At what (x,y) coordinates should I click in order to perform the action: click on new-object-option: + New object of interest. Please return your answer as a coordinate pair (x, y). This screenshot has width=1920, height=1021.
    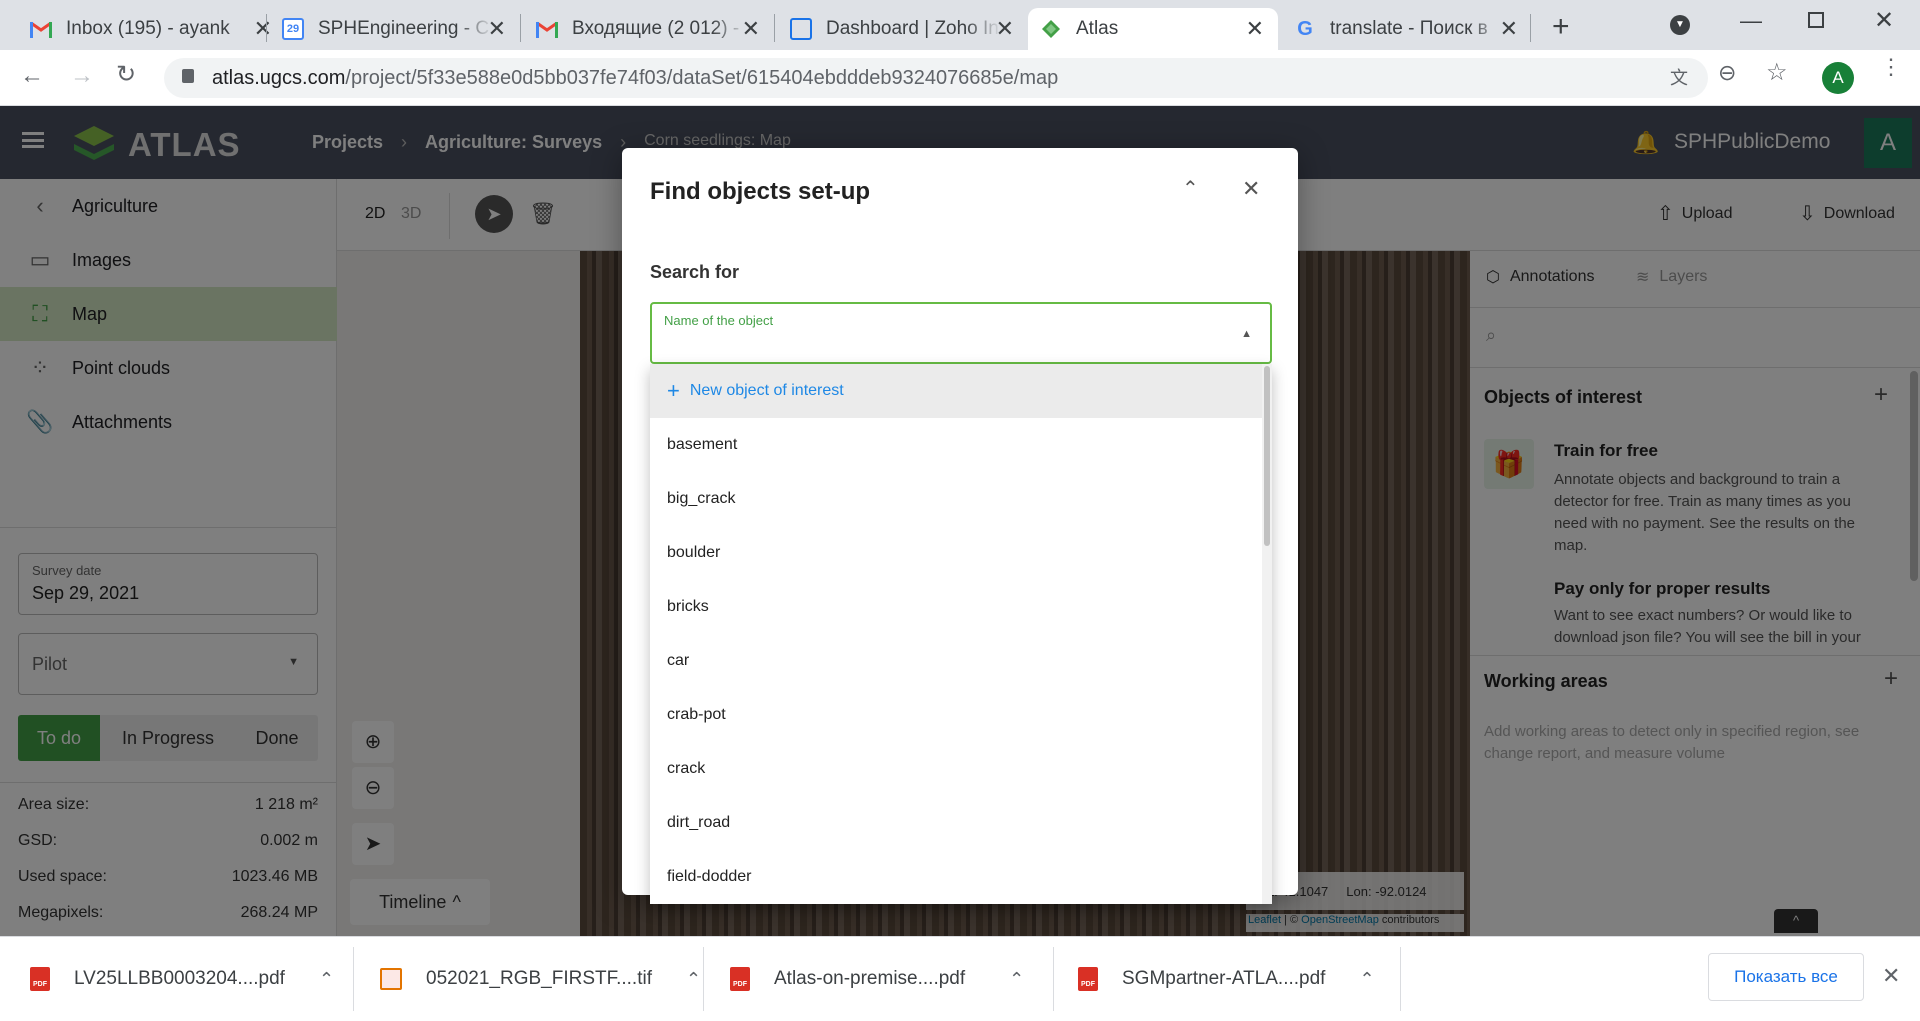
    Looking at the image, I should click on (956, 391).